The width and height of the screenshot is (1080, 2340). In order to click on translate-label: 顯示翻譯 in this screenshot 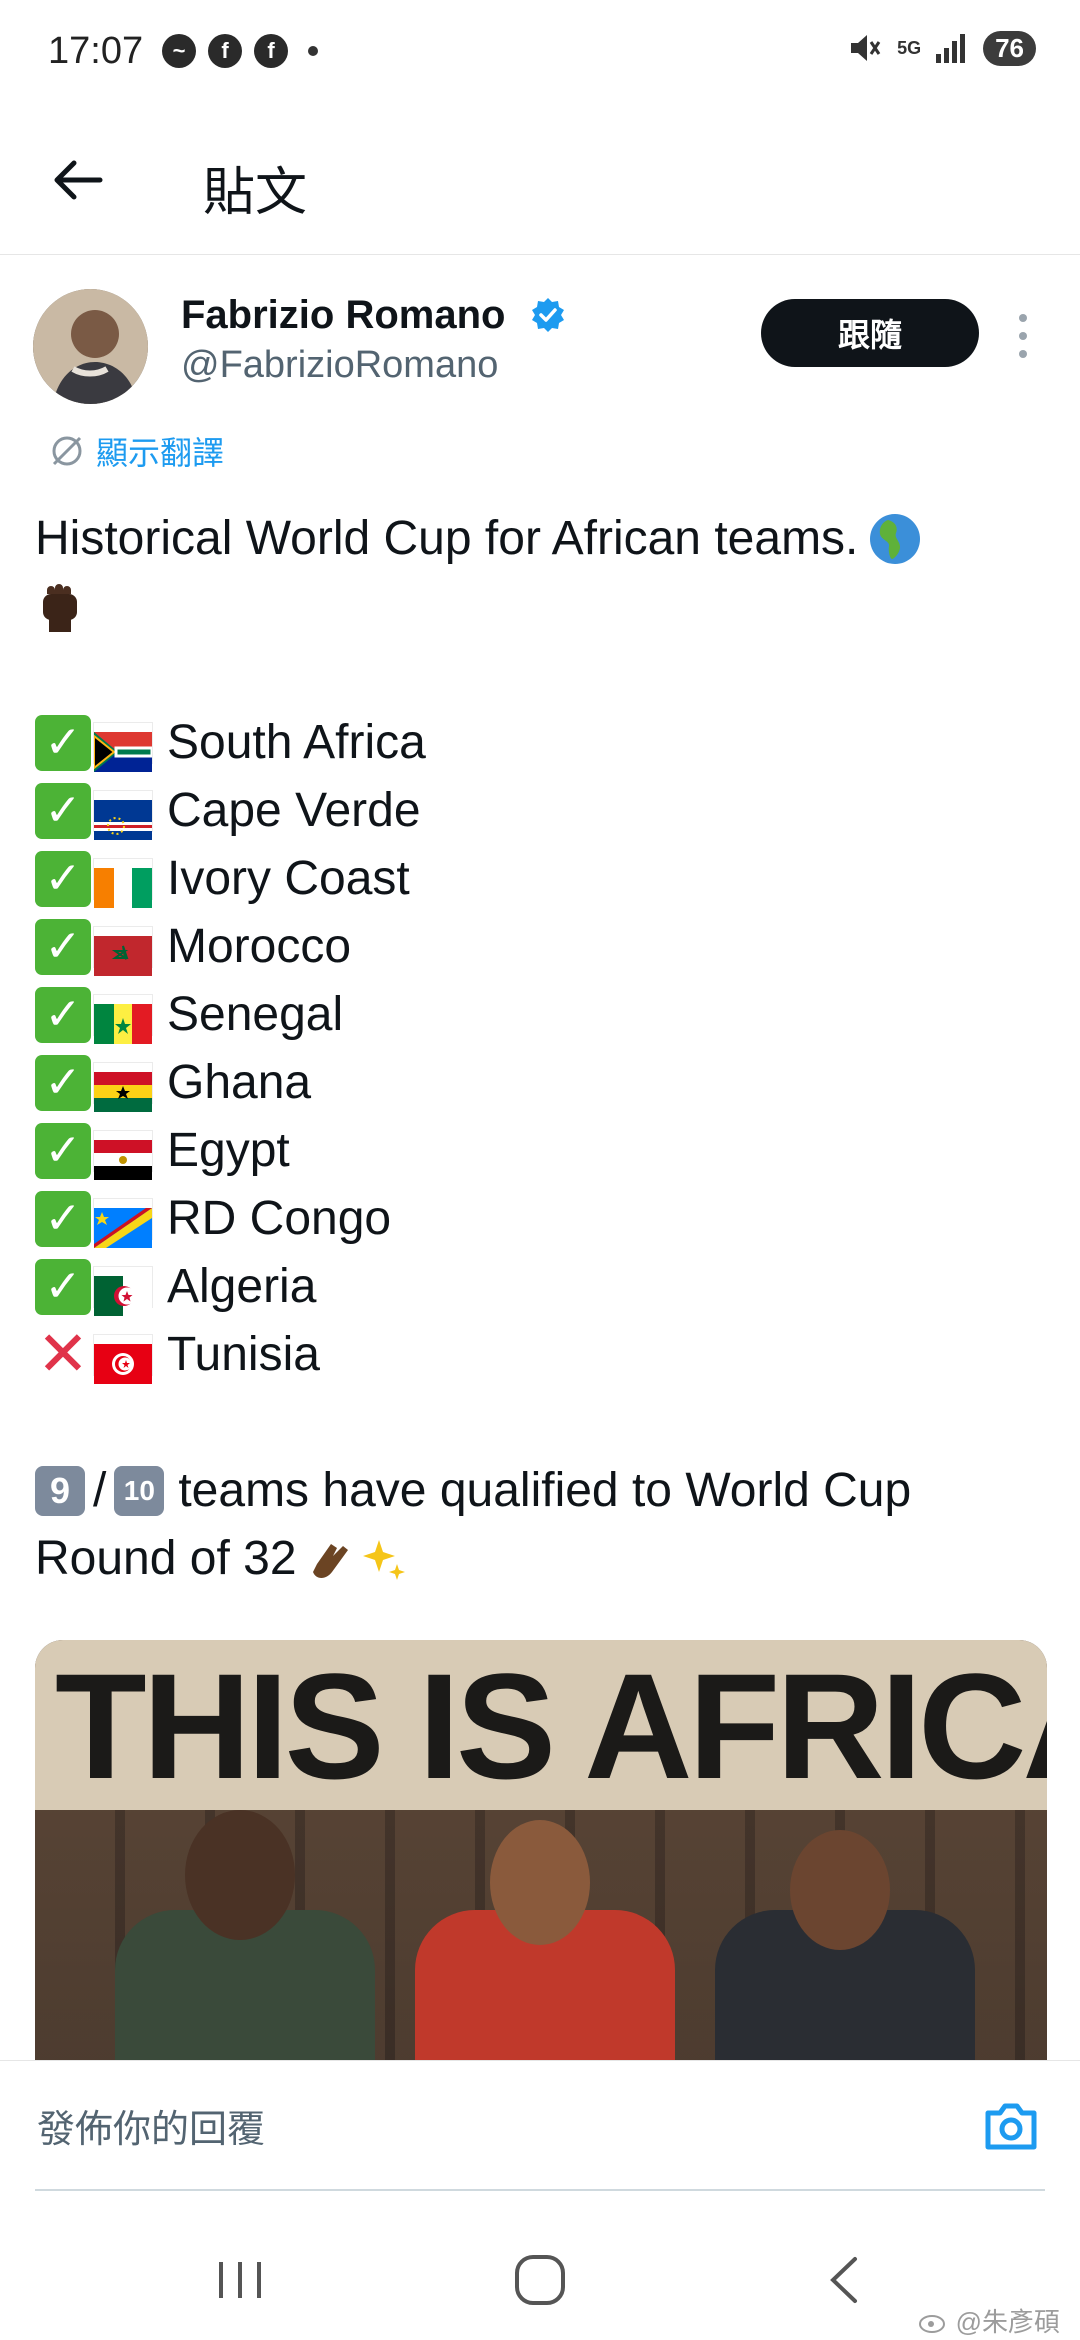, I will do `click(160, 453)`.